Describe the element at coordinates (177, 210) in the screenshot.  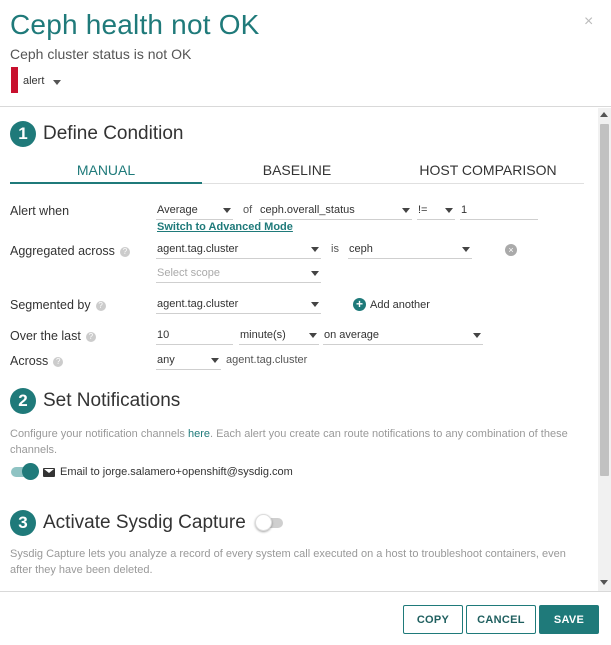
I see `aggregation-value: Average` at that location.